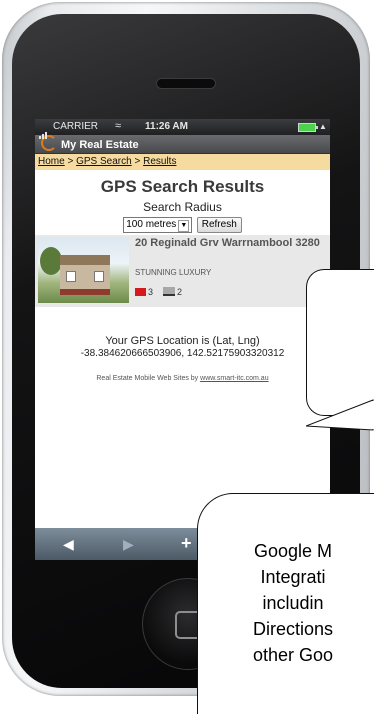 The height and width of the screenshot is (714, 374). I want to click on bath-count: 2, so click(180, 292).